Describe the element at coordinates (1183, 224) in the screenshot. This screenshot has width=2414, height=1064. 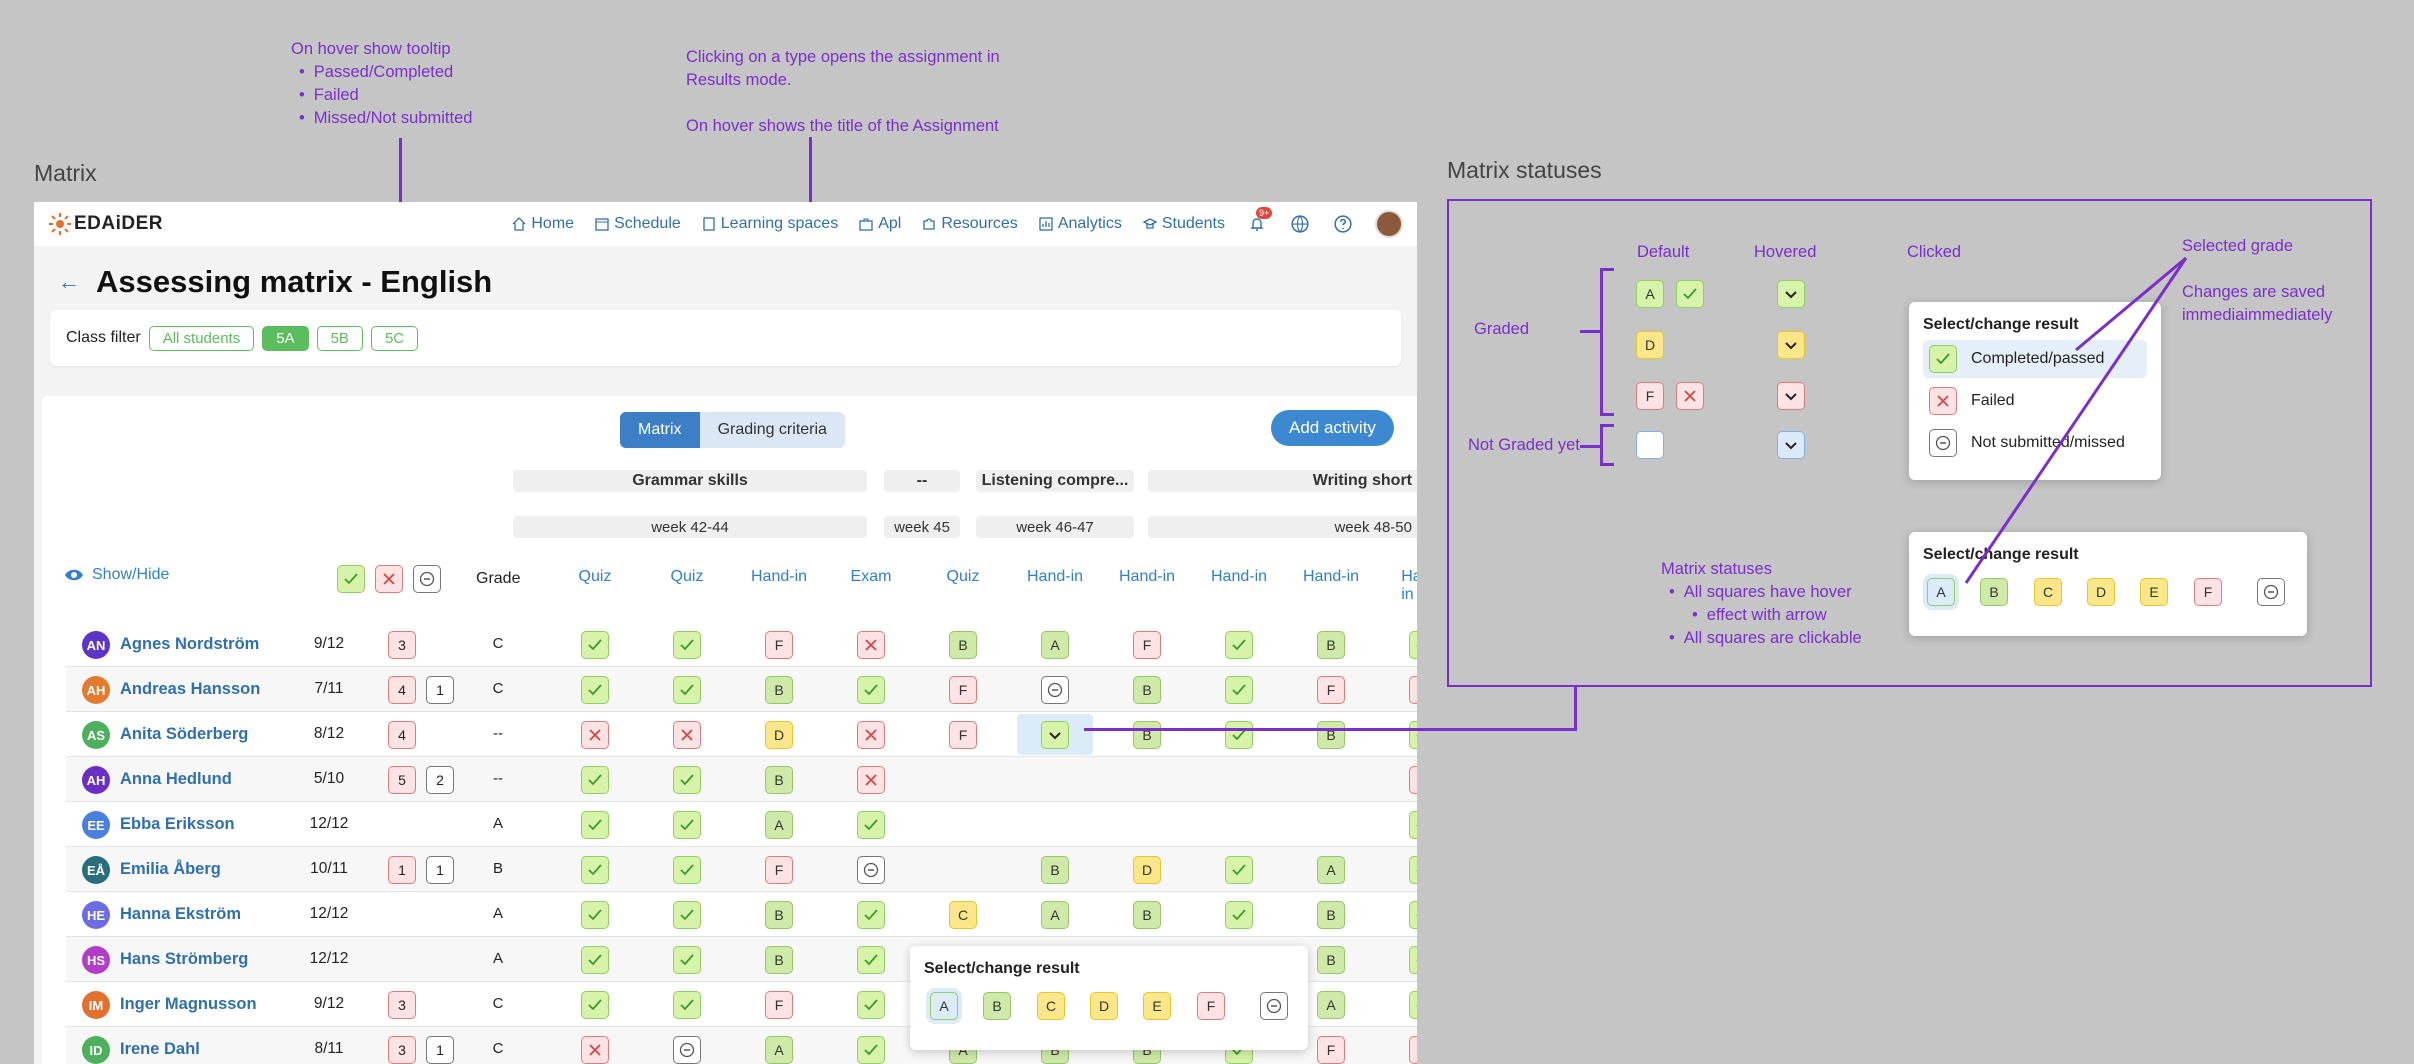
I see `nav-students: Students` at that location.